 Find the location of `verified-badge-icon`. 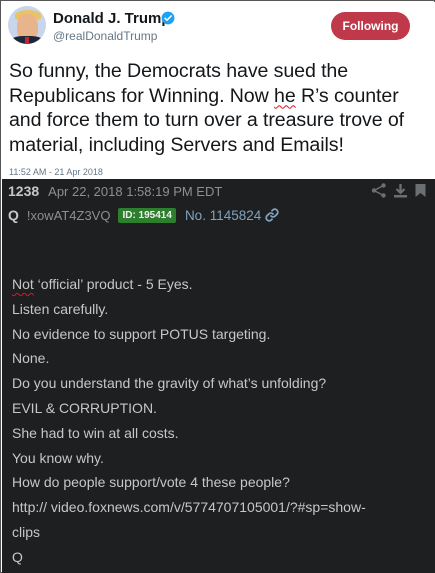

verified-badge-icon is located at coordinates (168, 18).